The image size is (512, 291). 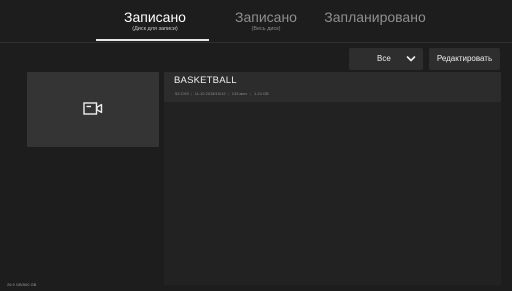 What do you see at coordinates (411, 59) in the screenshot?
I see `chevron-down-icon` at bounding box center [411, 59].